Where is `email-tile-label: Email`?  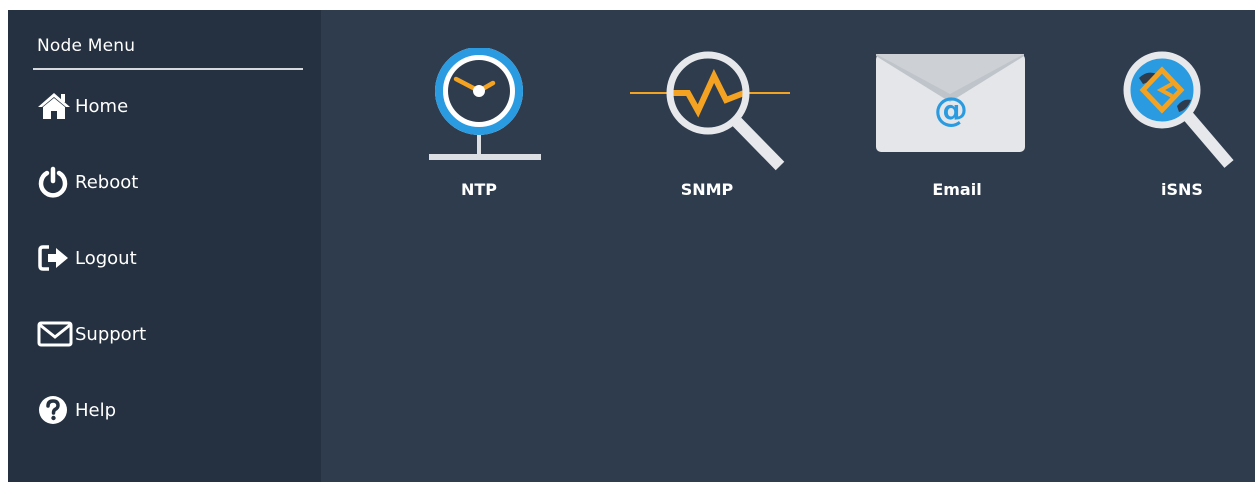 email-tile-label: Email is located at coordinates (957, 189).